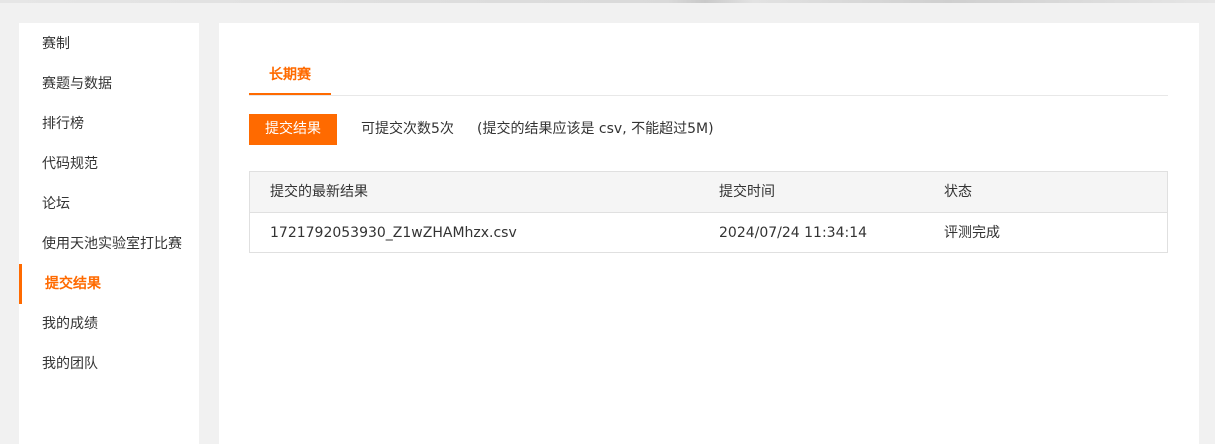 Image resolution: width=1215 pixels, height=444 pixels. I want to click on sidebar-item-my-scores: 我的成绩, so click(109, 324).